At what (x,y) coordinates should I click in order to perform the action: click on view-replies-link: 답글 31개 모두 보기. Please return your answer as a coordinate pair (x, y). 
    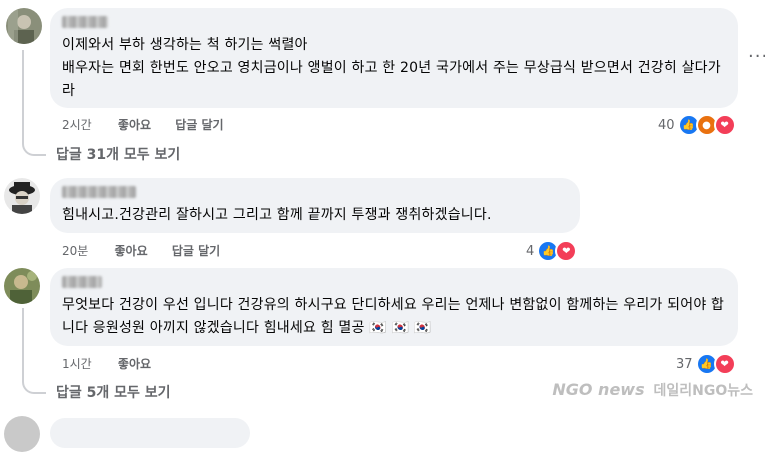
    Looking at the image, I should click on (118, 154).